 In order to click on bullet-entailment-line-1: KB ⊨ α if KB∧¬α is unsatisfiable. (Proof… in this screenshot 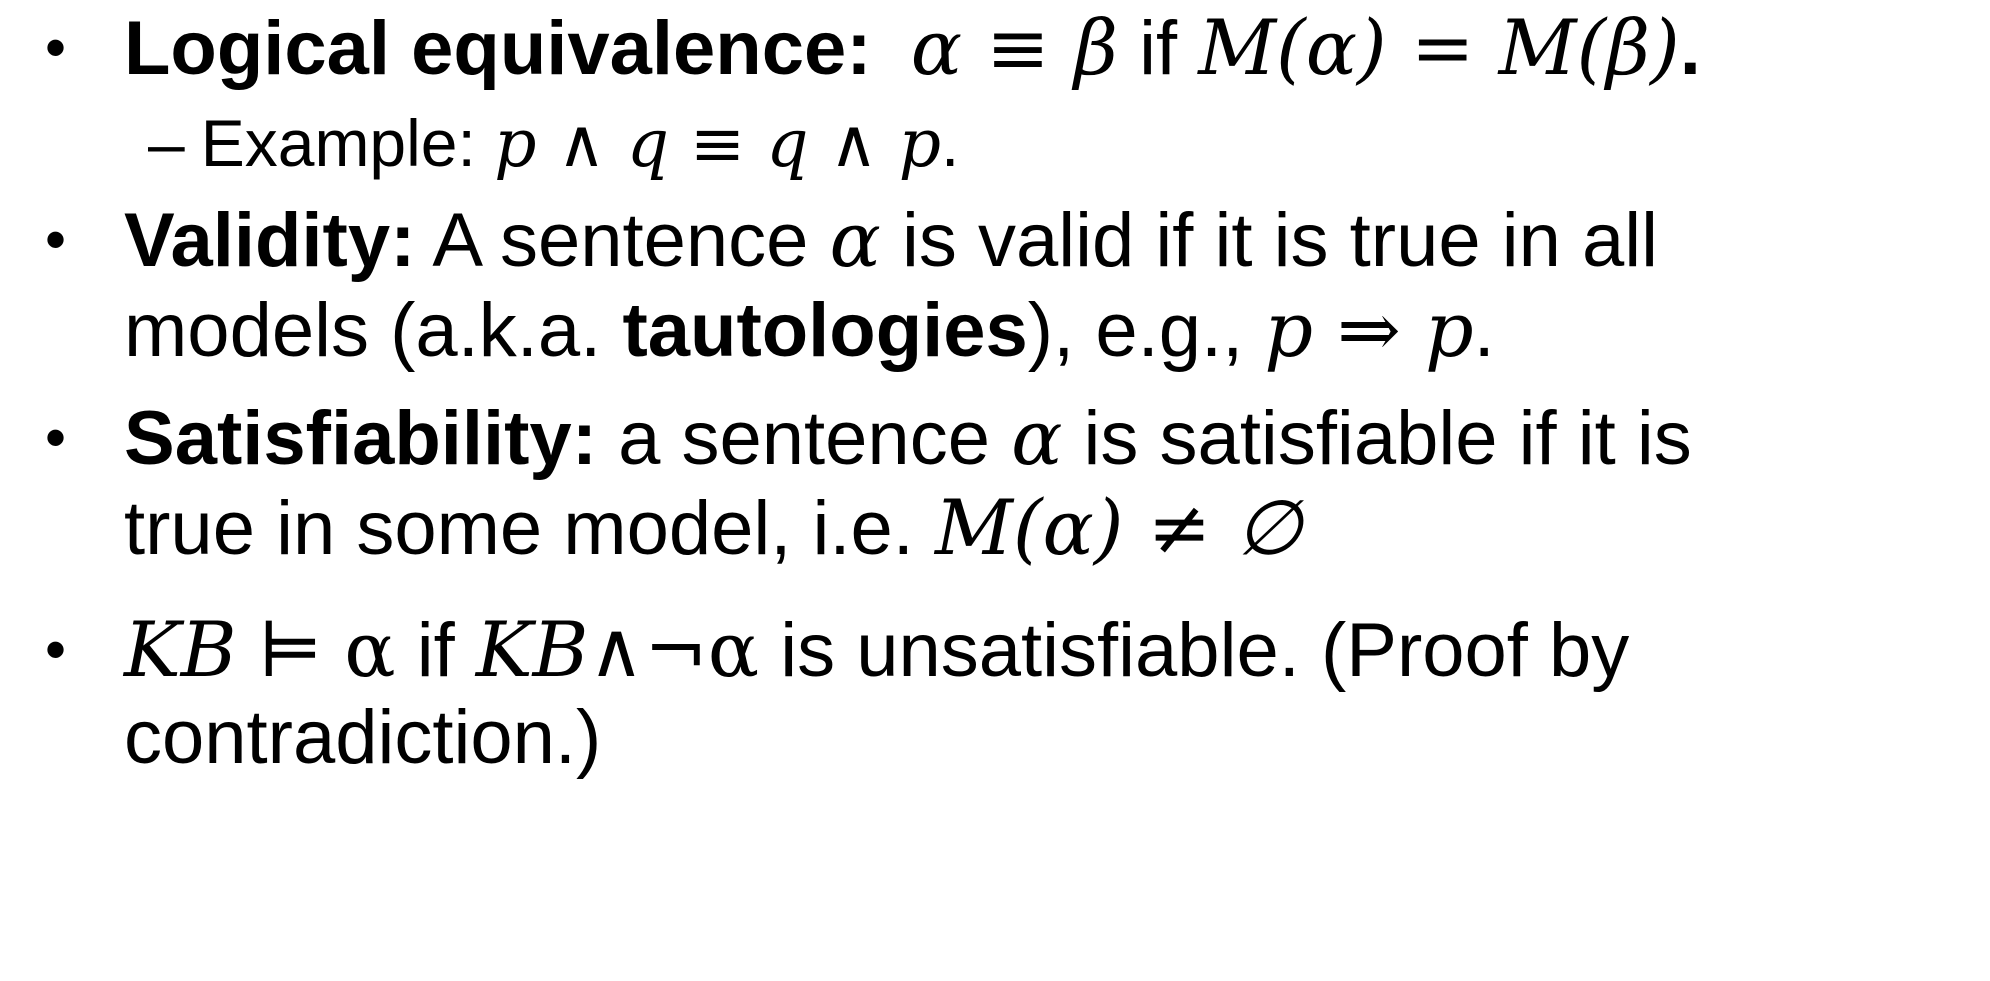, I will do `click(876, 650)`.